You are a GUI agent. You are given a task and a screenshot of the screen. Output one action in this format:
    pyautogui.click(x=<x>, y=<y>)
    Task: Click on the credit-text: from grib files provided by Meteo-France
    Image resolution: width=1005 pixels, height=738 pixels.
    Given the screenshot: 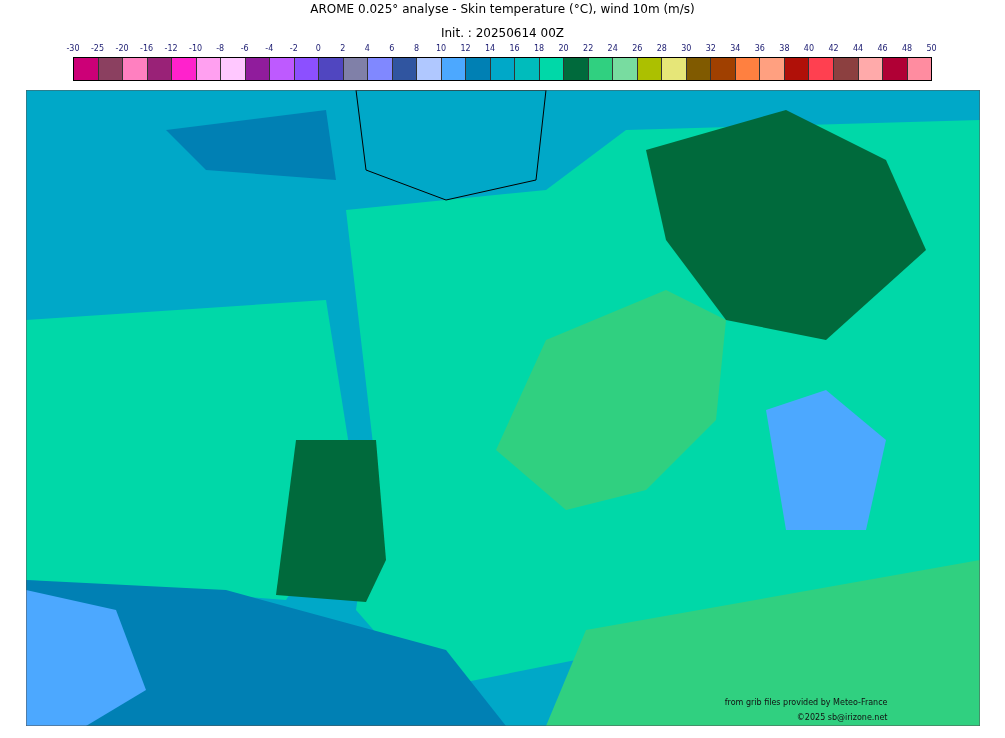 What is the action you would take?
    pyautogui.click(x=806, y=703)
    